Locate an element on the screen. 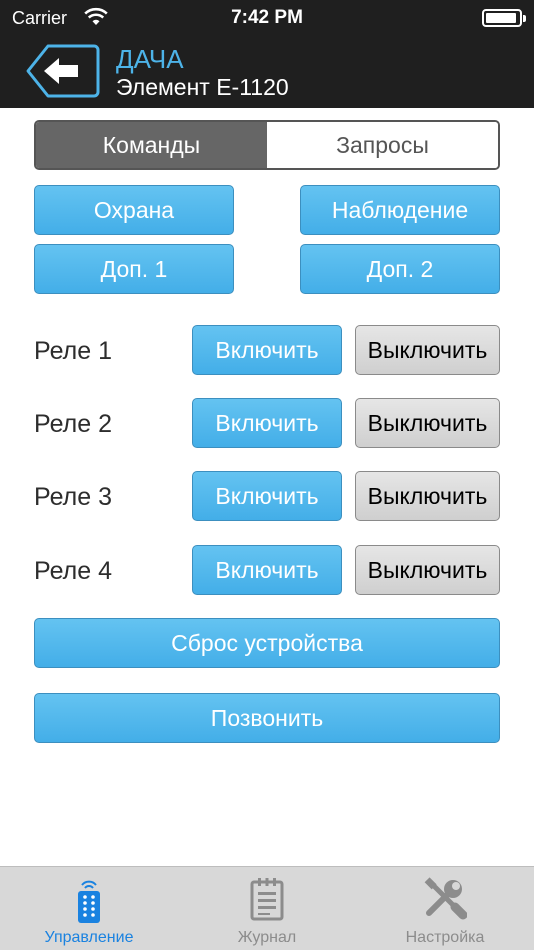 The width and height of the screenshot is (534, 950). tab-control: Управление is located at coordinates (89, 908).